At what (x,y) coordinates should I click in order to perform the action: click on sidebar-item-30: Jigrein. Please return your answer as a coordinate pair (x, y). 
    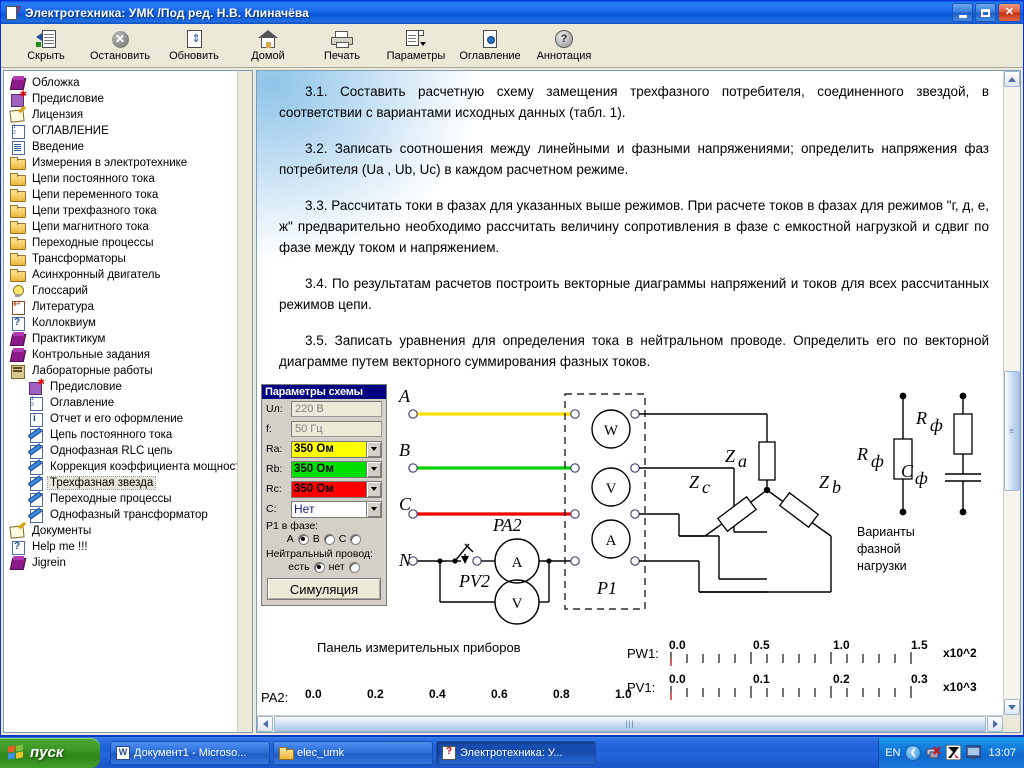
    Looking at the image, I should click on (129, 563).